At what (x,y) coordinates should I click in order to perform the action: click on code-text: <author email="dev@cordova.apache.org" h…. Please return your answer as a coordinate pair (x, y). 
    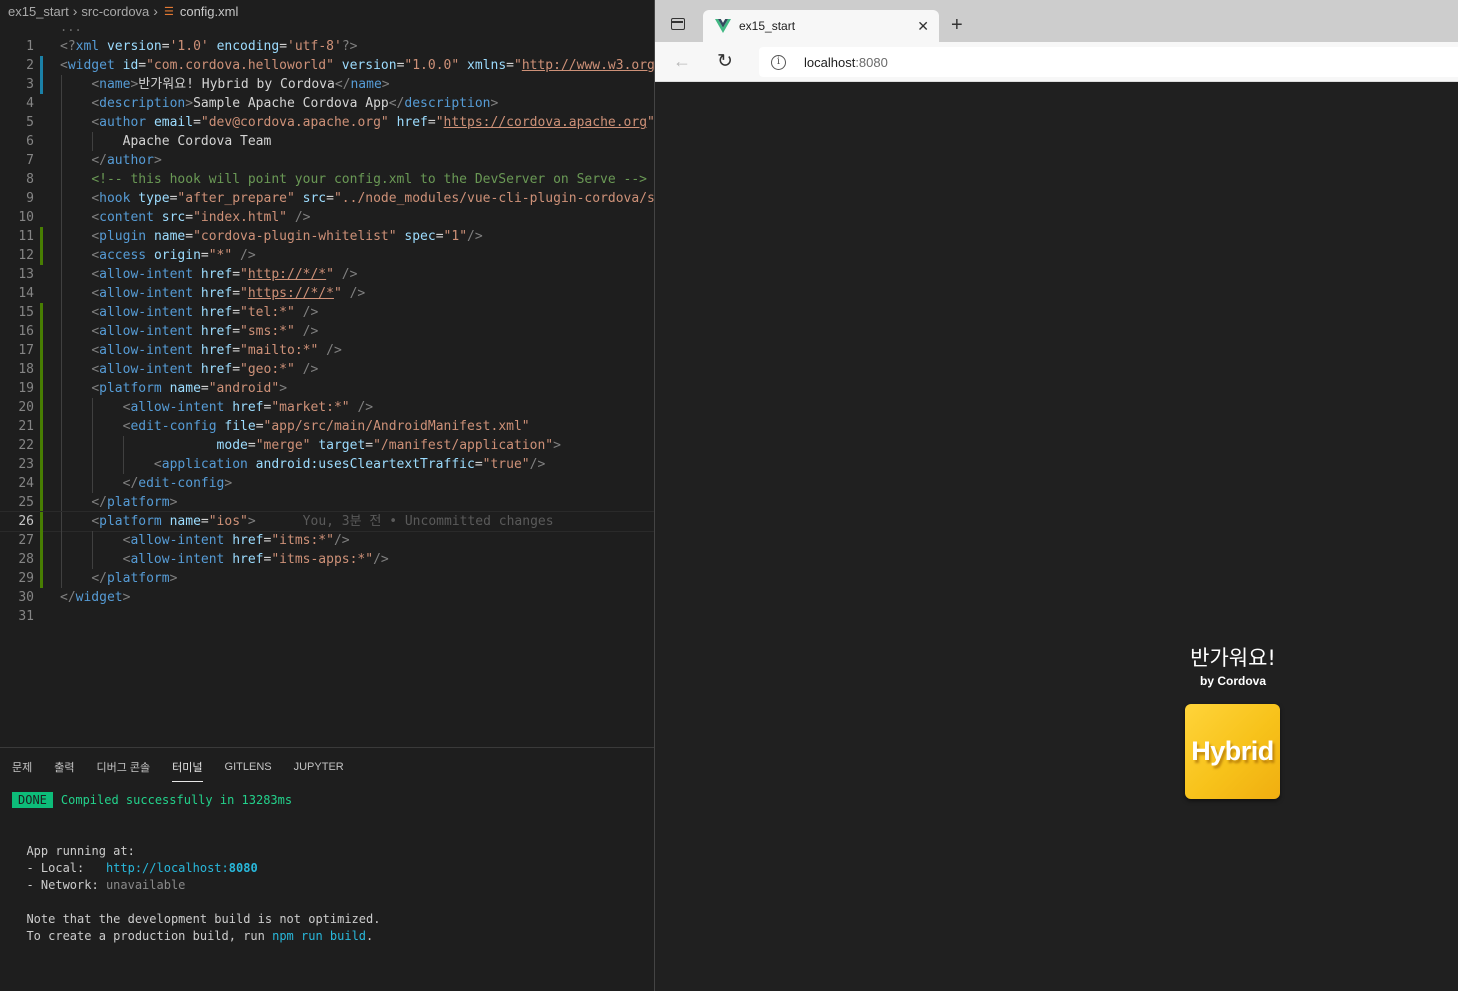
    Looking at the image, I should click on (372, 122).